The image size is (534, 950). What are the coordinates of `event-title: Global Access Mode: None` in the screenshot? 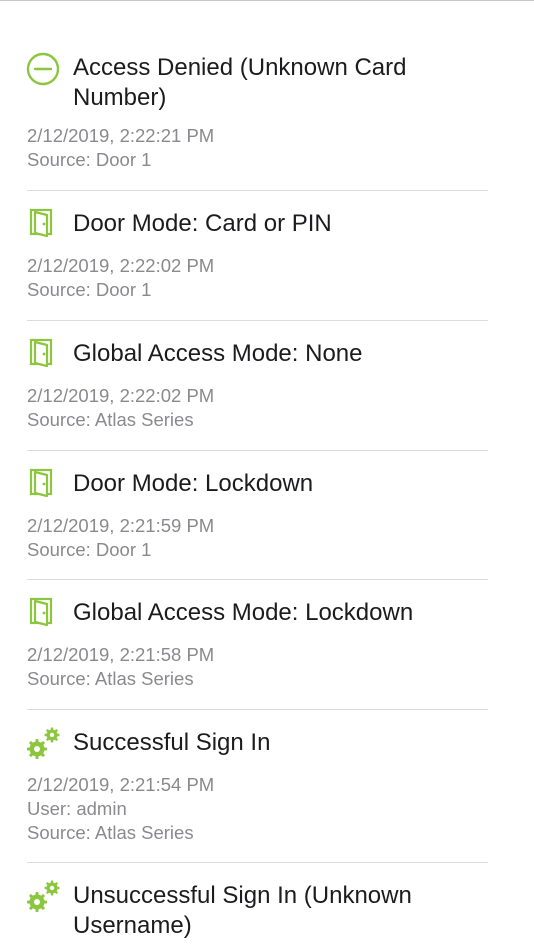 It's located at (218, 353).